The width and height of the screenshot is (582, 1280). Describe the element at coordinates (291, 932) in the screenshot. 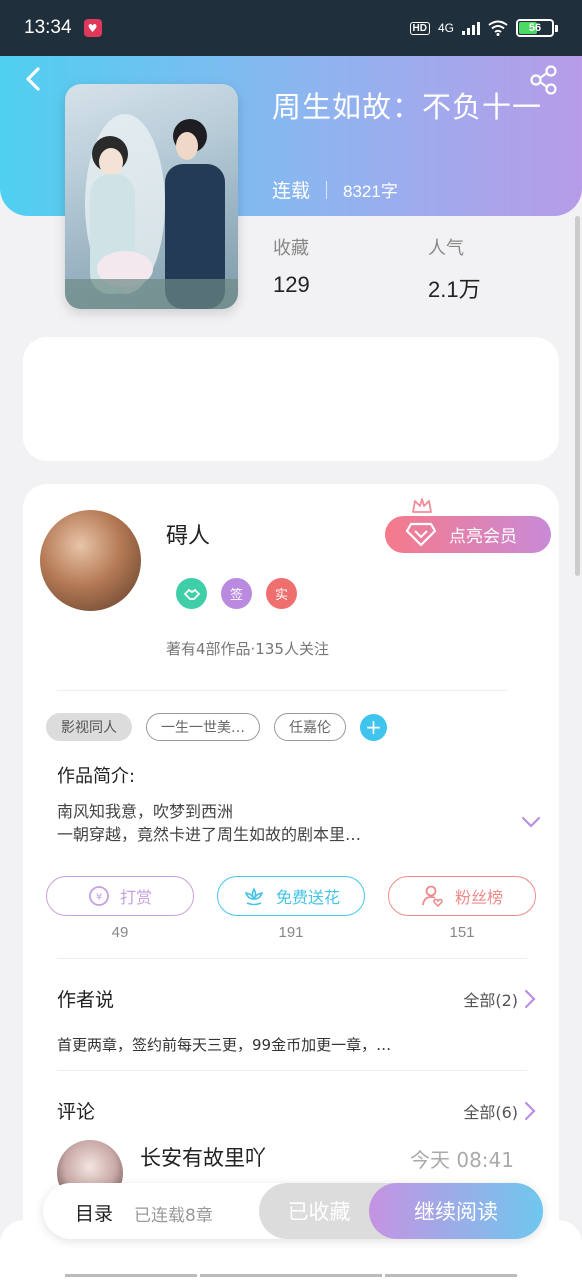

I see `flower-count: 191` at that location.